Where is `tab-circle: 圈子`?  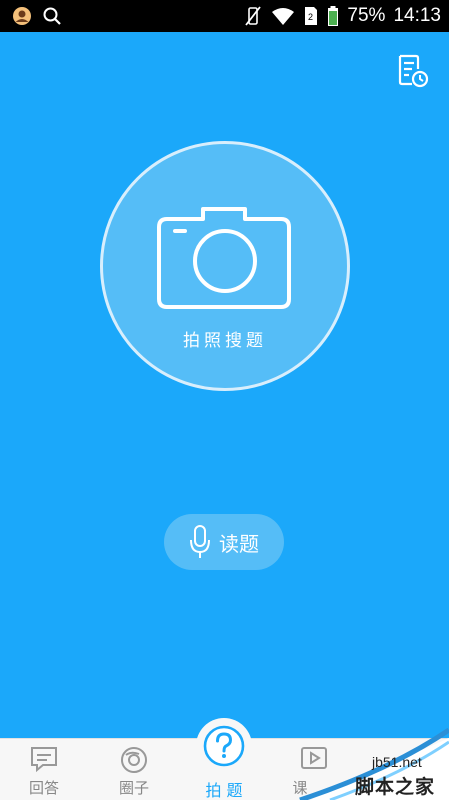
tab-circle: 圈子 is located at coordinates (134, 769).